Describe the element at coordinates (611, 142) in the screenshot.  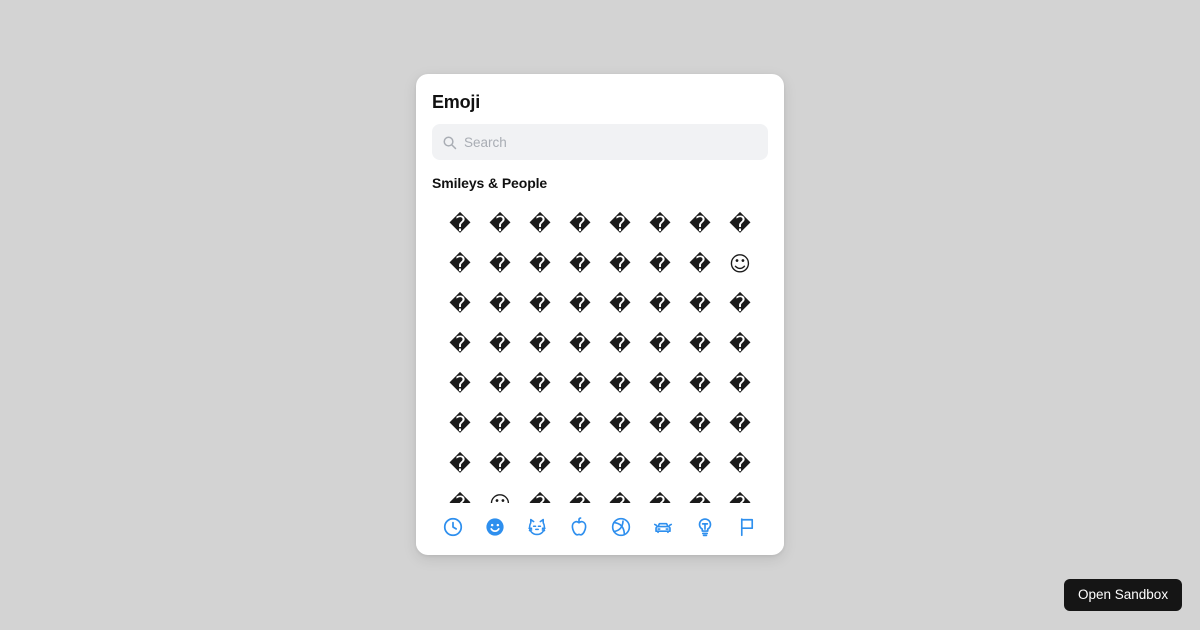
I see `search-input` at that location.